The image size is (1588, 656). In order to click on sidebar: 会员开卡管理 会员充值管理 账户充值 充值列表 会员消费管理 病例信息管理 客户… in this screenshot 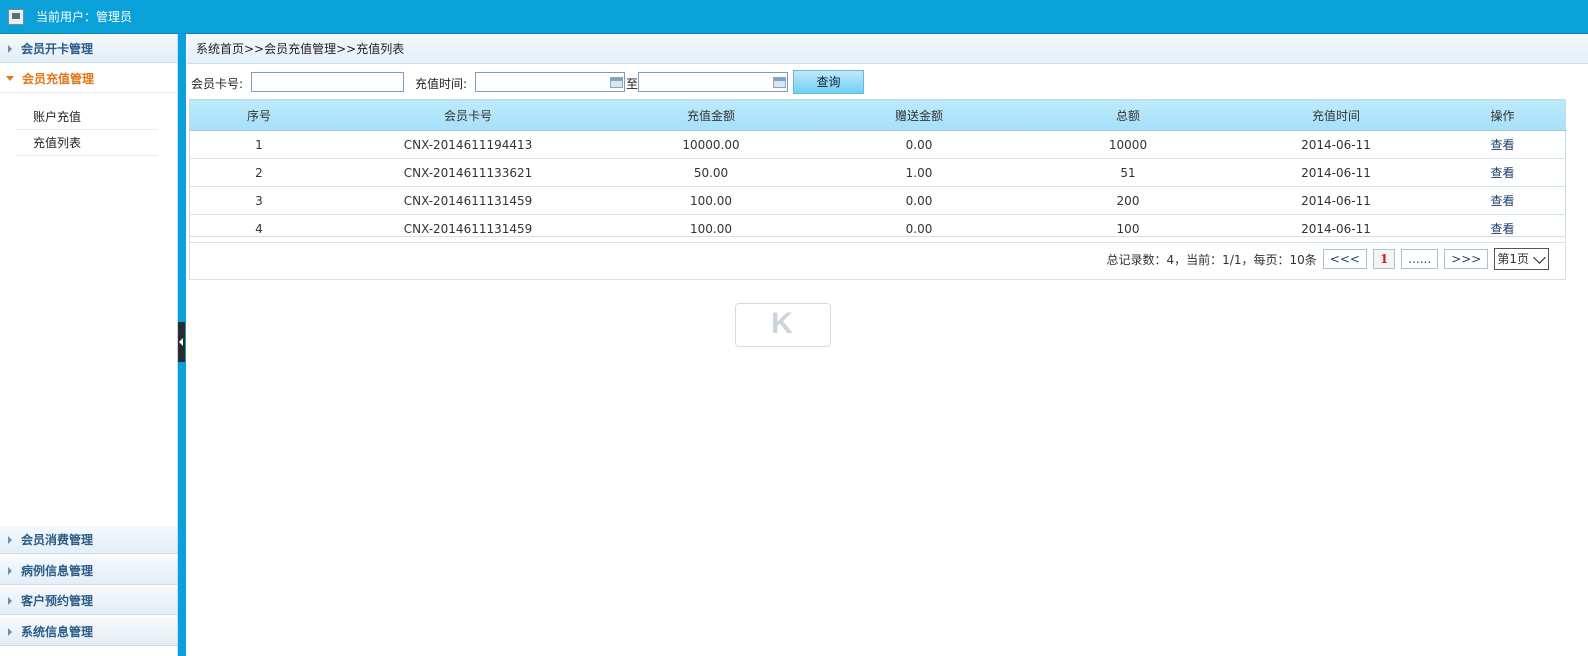, I will do `click(89, 345)`.